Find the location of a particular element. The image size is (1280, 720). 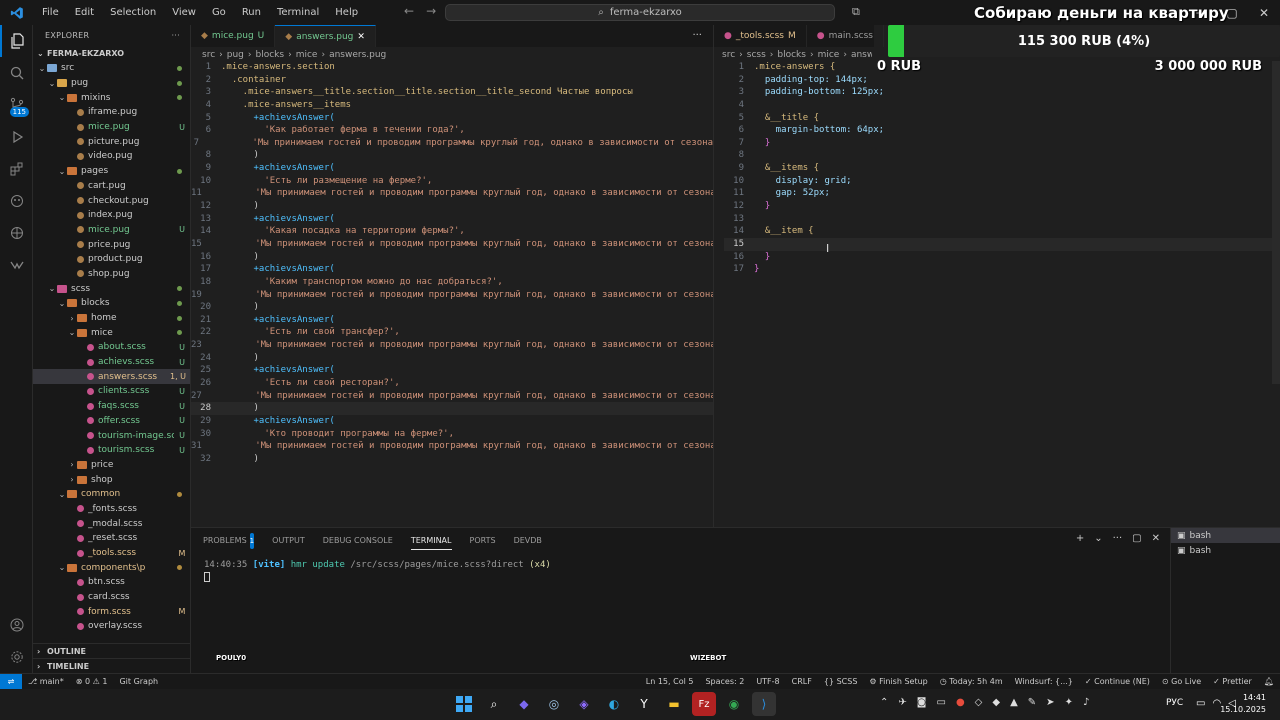

explorer-icon is located at coordinates (16, 41).